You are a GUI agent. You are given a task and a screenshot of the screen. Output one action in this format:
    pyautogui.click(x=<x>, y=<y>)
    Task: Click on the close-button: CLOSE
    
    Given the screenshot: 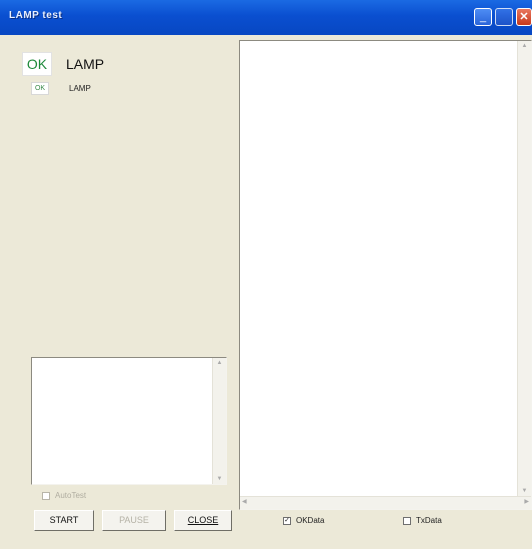 What is the action you would take?
    pyautogui.click(x=203, y=520)
    